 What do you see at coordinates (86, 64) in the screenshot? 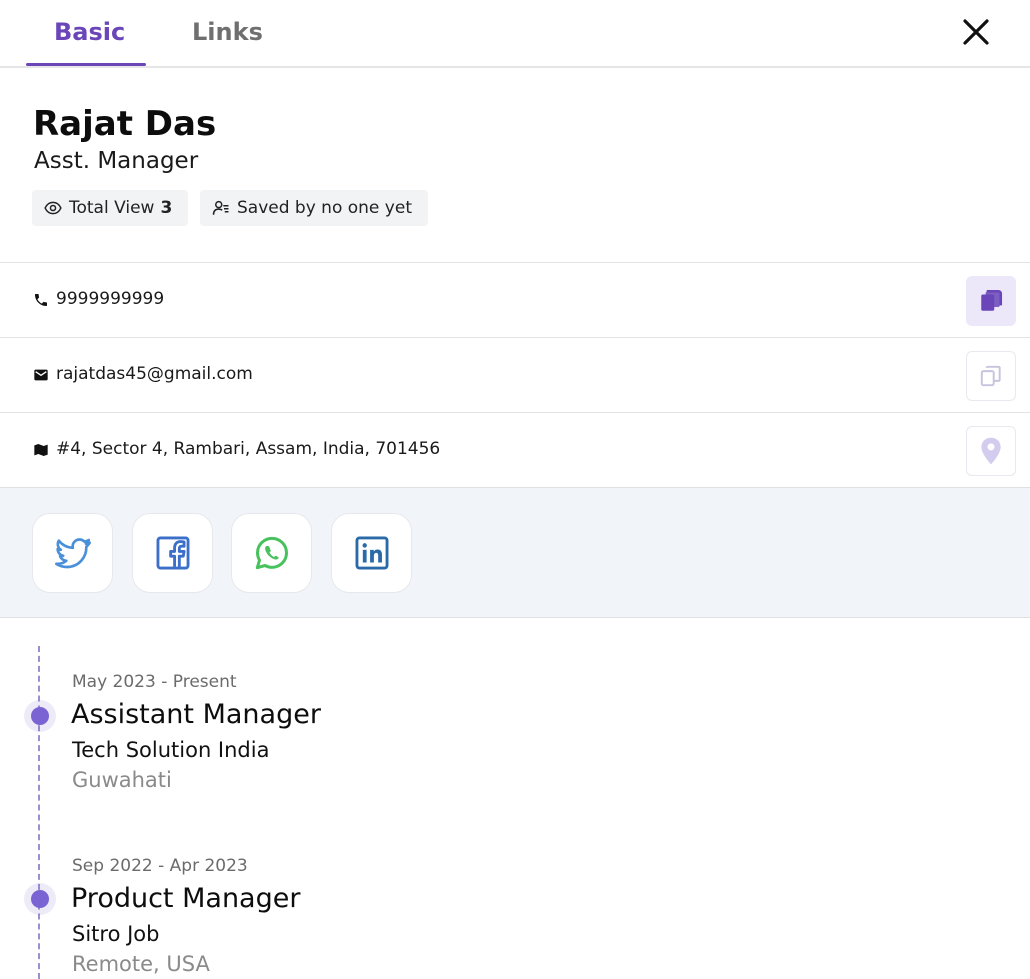
I see `active-tab-indicator` at bounding box center [86, 64].